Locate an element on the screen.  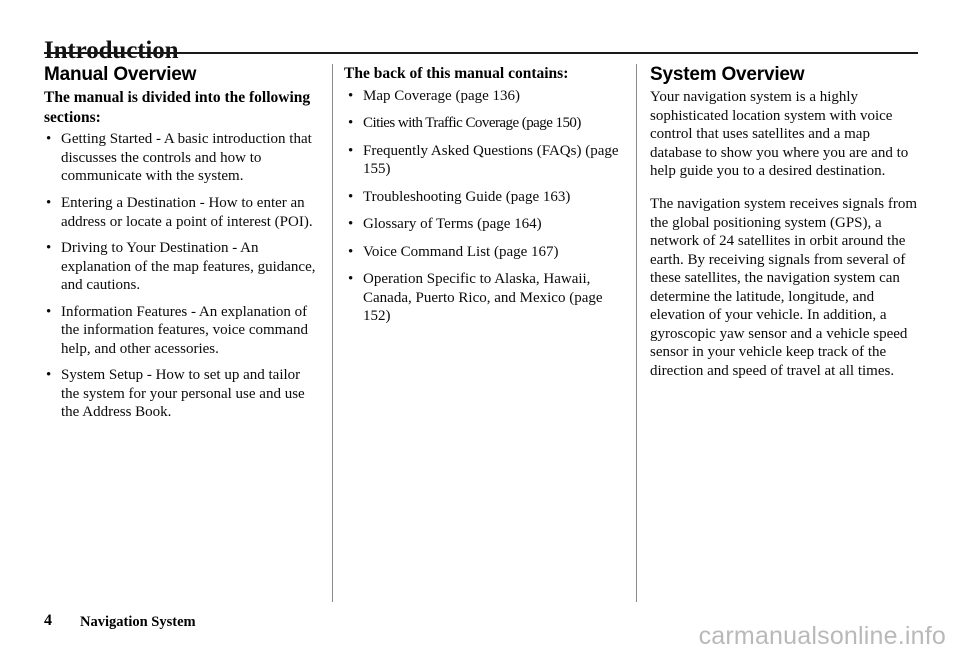
heading-manual-overview: Manual Overview is located at coordinates (120, 74).